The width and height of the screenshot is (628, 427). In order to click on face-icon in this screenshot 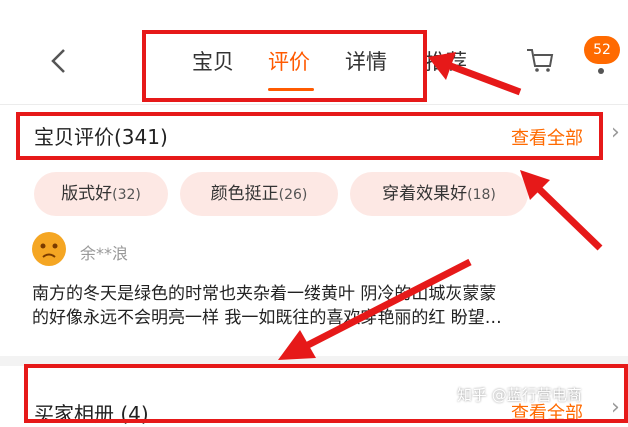, I will do `click(49, 249)`.